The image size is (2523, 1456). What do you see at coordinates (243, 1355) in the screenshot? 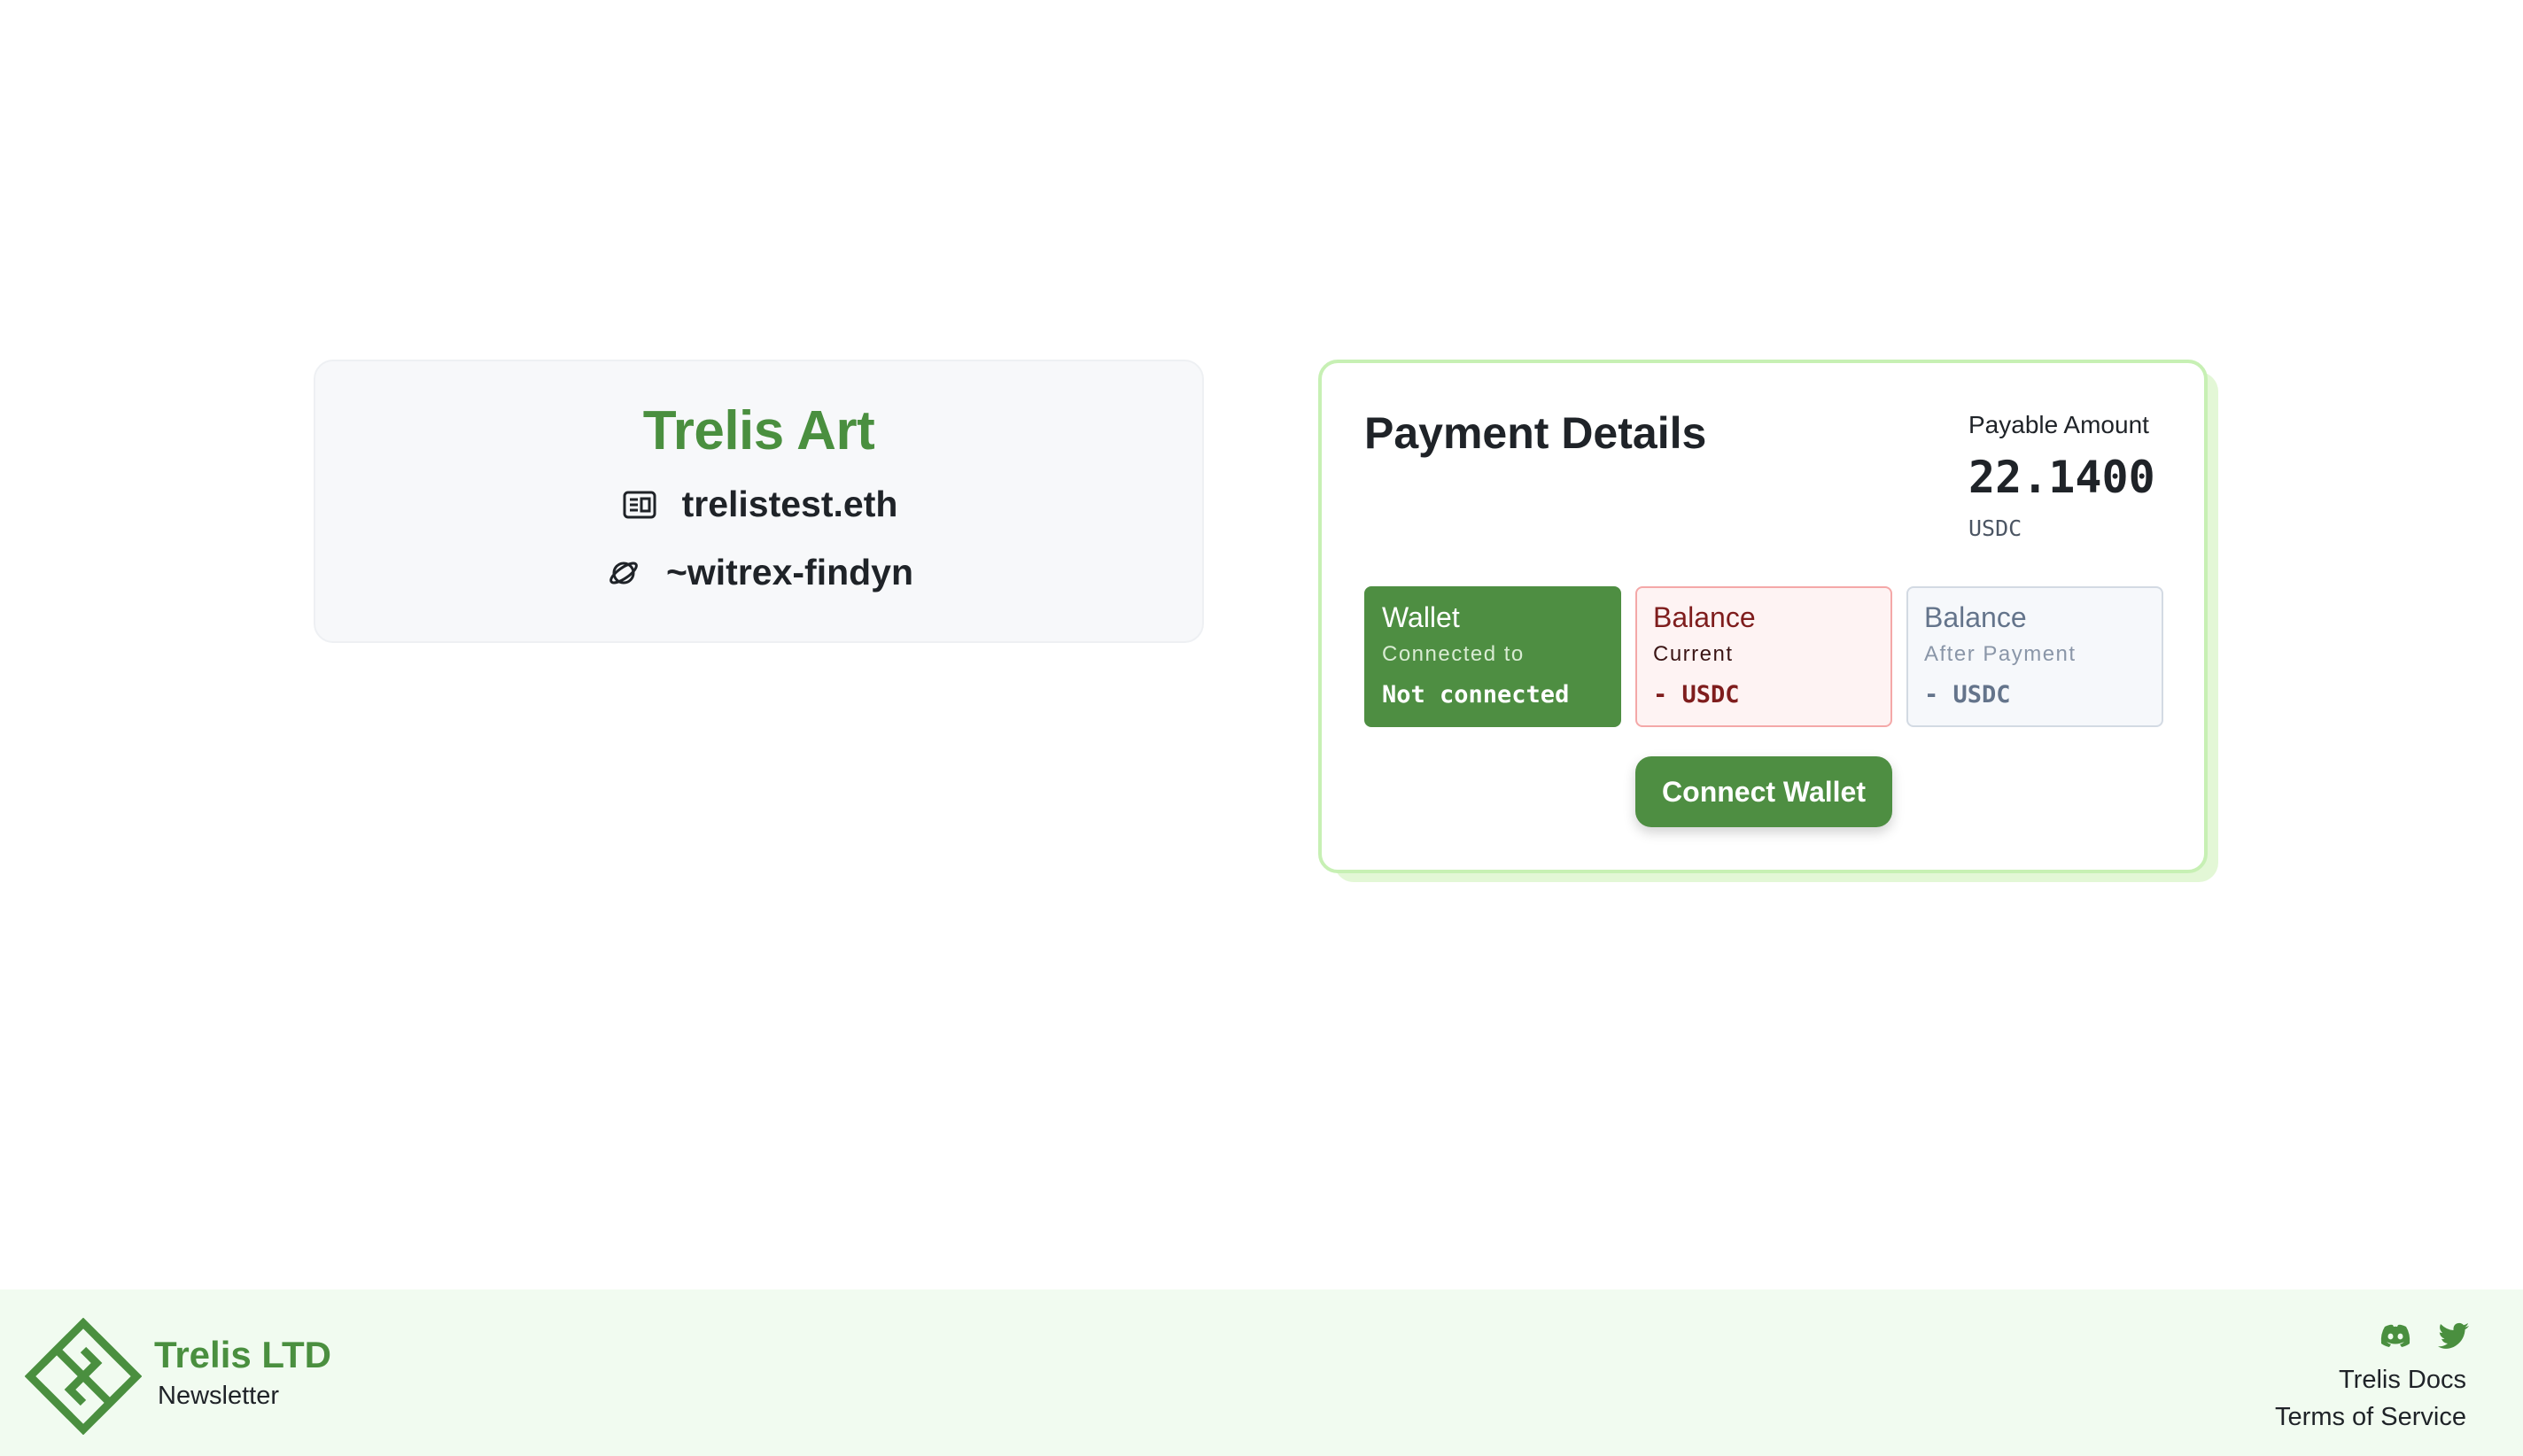
I see `footer-brand: Trelis LTD` at bounding box center [243, 1355].